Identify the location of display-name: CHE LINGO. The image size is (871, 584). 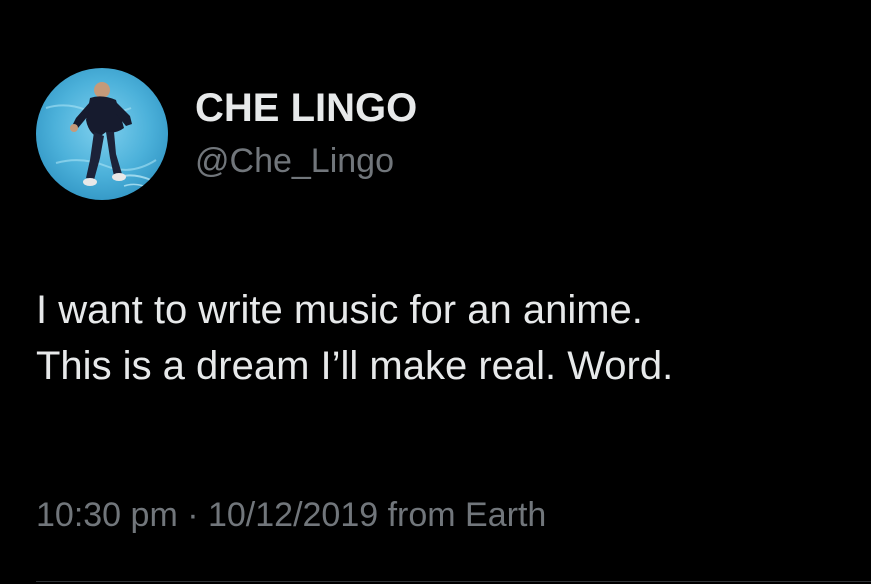
(306, 108).